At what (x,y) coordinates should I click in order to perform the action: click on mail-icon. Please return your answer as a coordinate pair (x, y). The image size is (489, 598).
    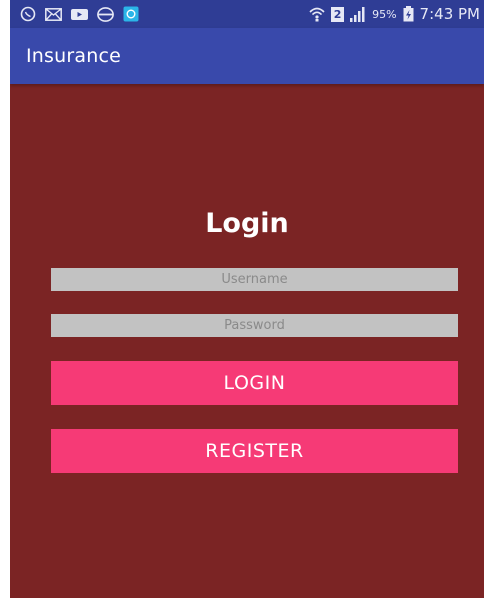
    Looking at the image, I should click on (53, 14).